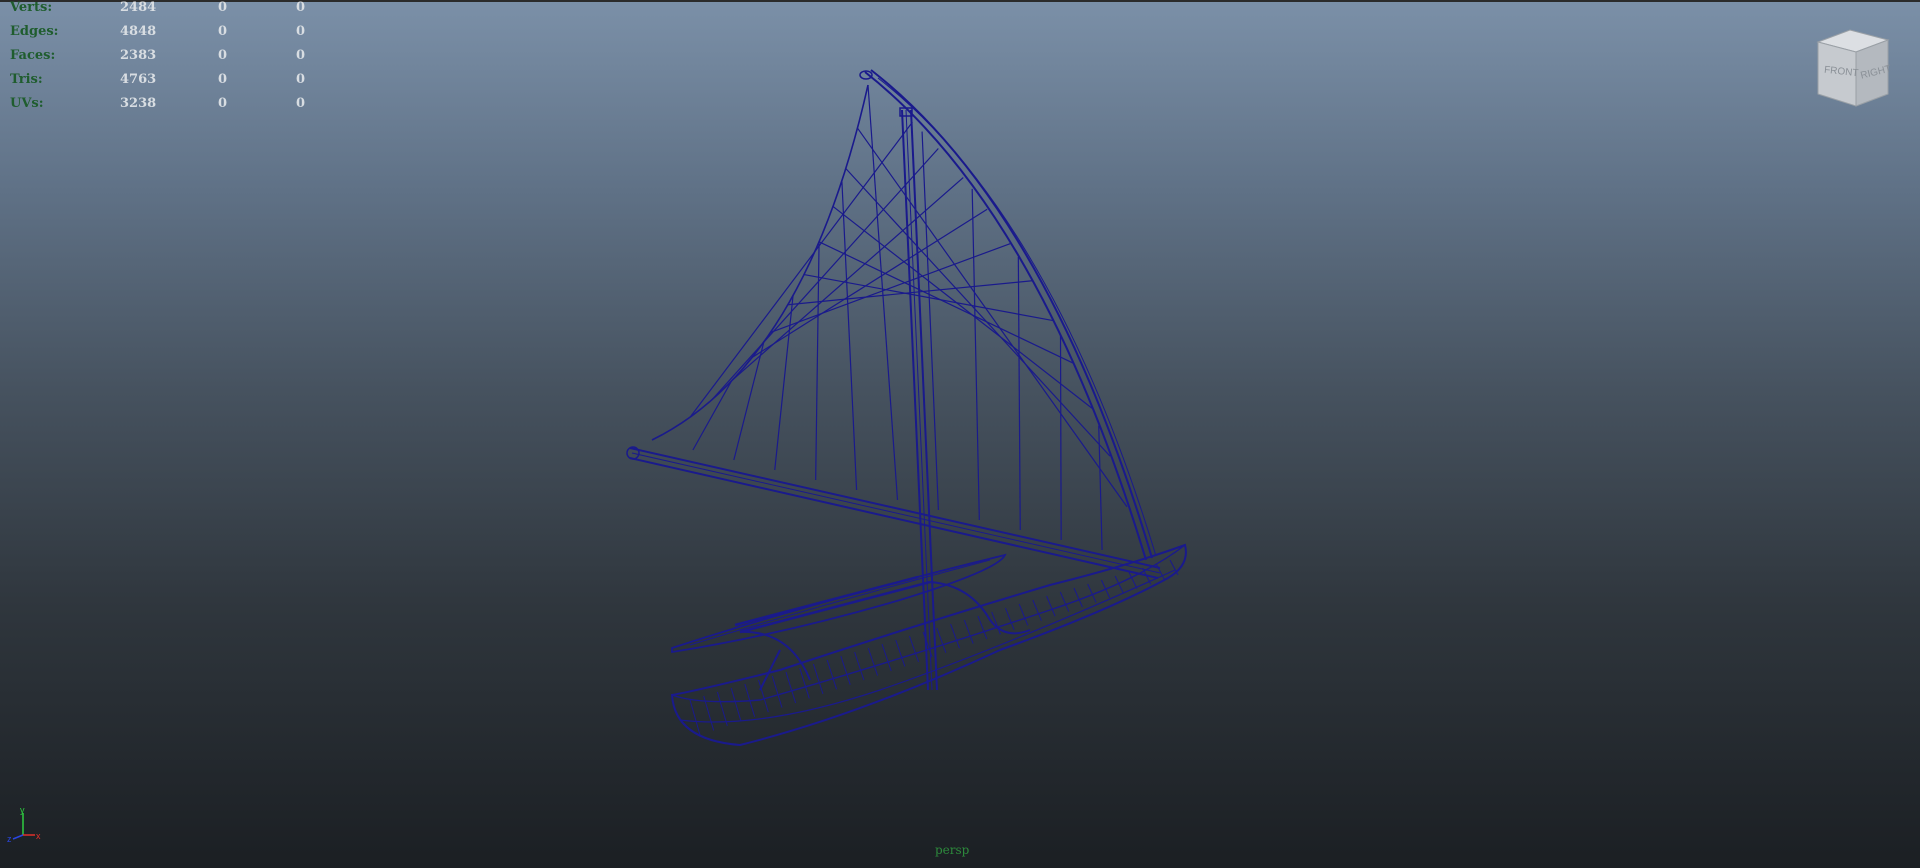 The image size is (1920, 868). I want to click on axis-gizmo: y x z, so click(24, 824).